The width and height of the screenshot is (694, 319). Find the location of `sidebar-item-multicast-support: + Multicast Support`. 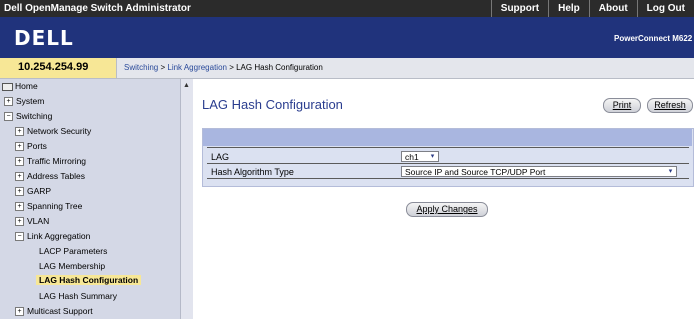

sidebar-item-multicast-support: + Multicast Support is located at coordinates (54, 311).